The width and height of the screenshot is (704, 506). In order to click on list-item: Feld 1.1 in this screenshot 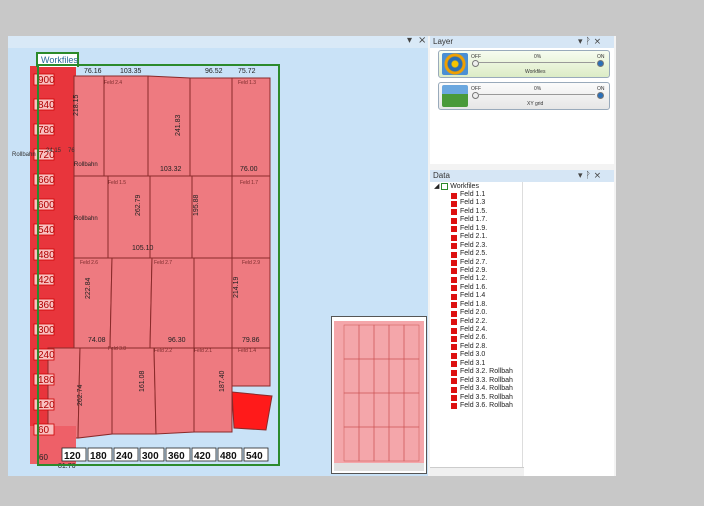, I will do `click(476, 195)`.